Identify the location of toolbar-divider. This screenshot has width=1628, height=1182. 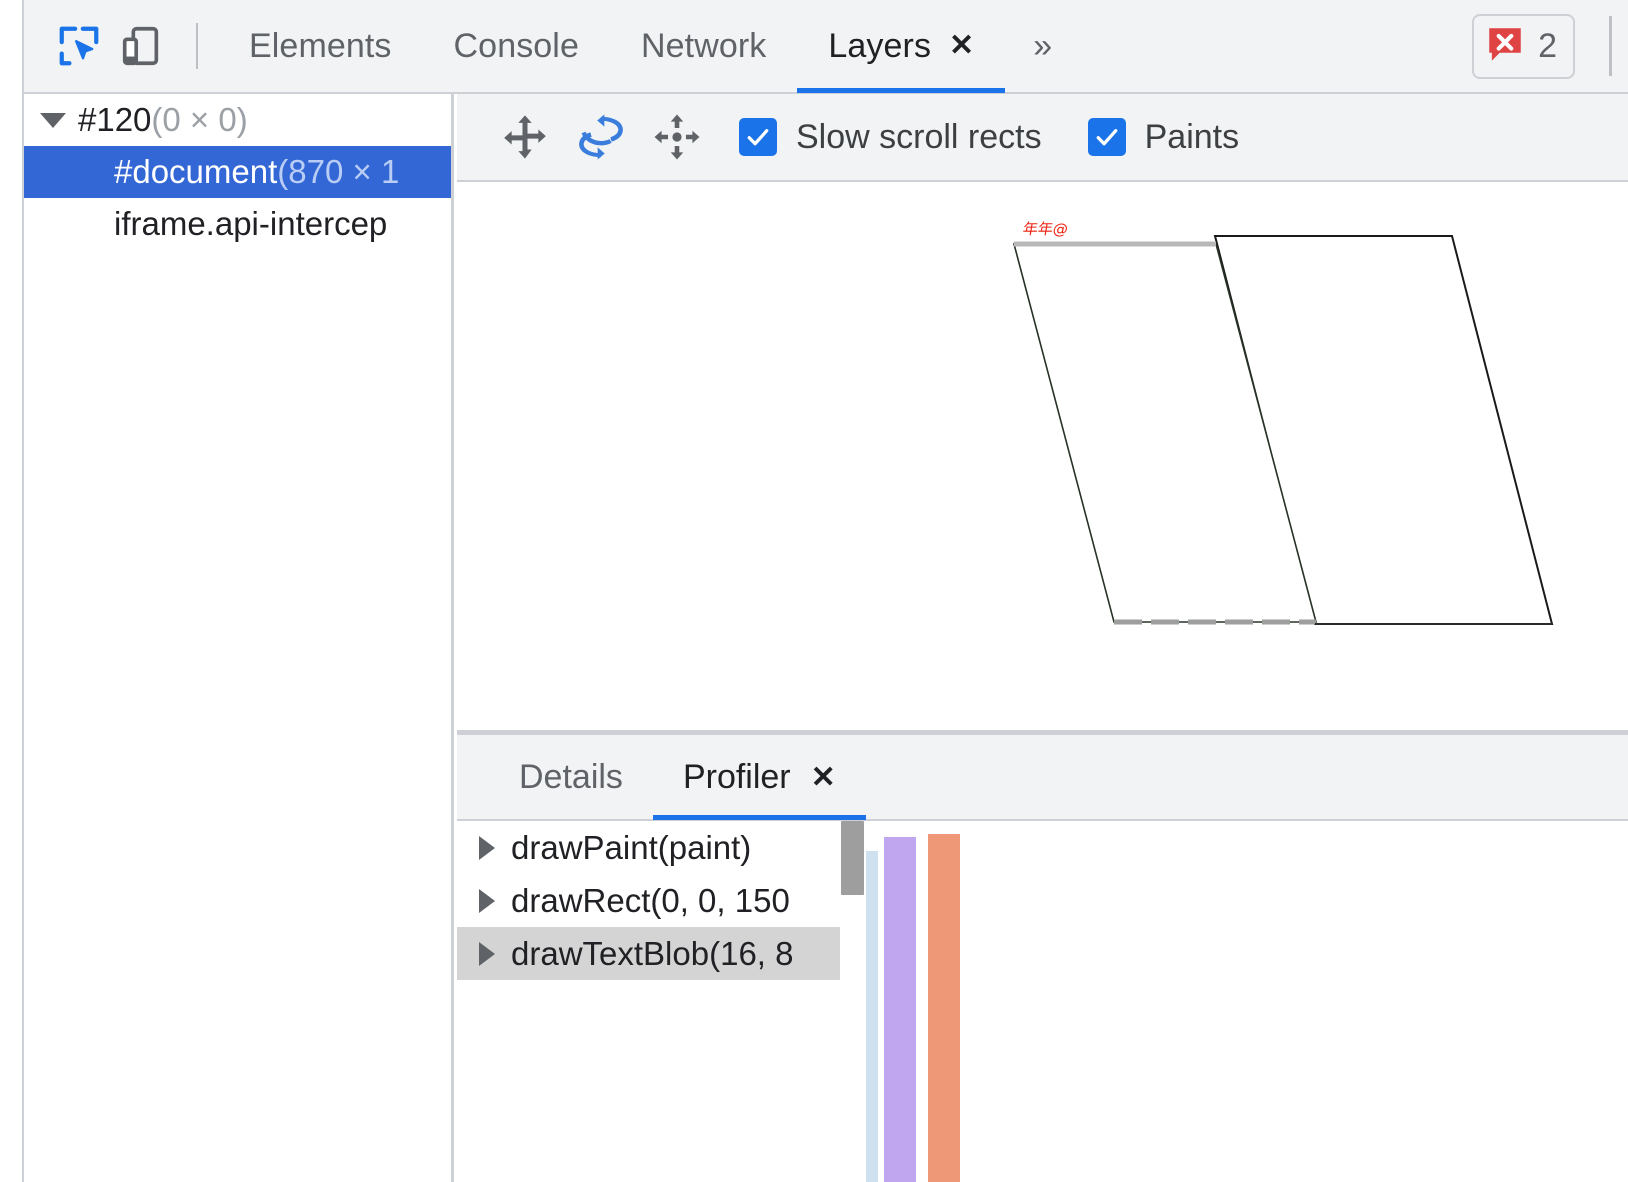
(197, 46).